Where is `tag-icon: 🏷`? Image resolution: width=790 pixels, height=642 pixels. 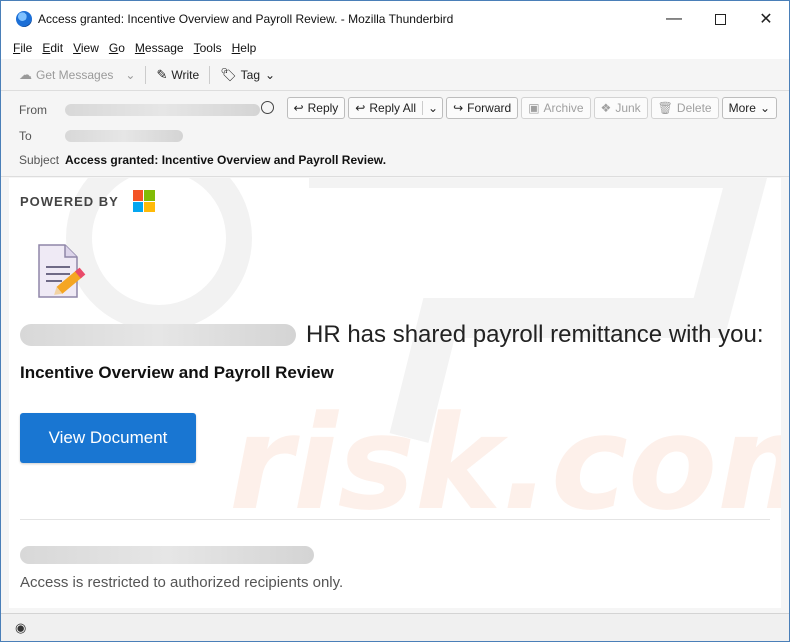
tag-icon: 🏷 is located at coordinates (228, 74).